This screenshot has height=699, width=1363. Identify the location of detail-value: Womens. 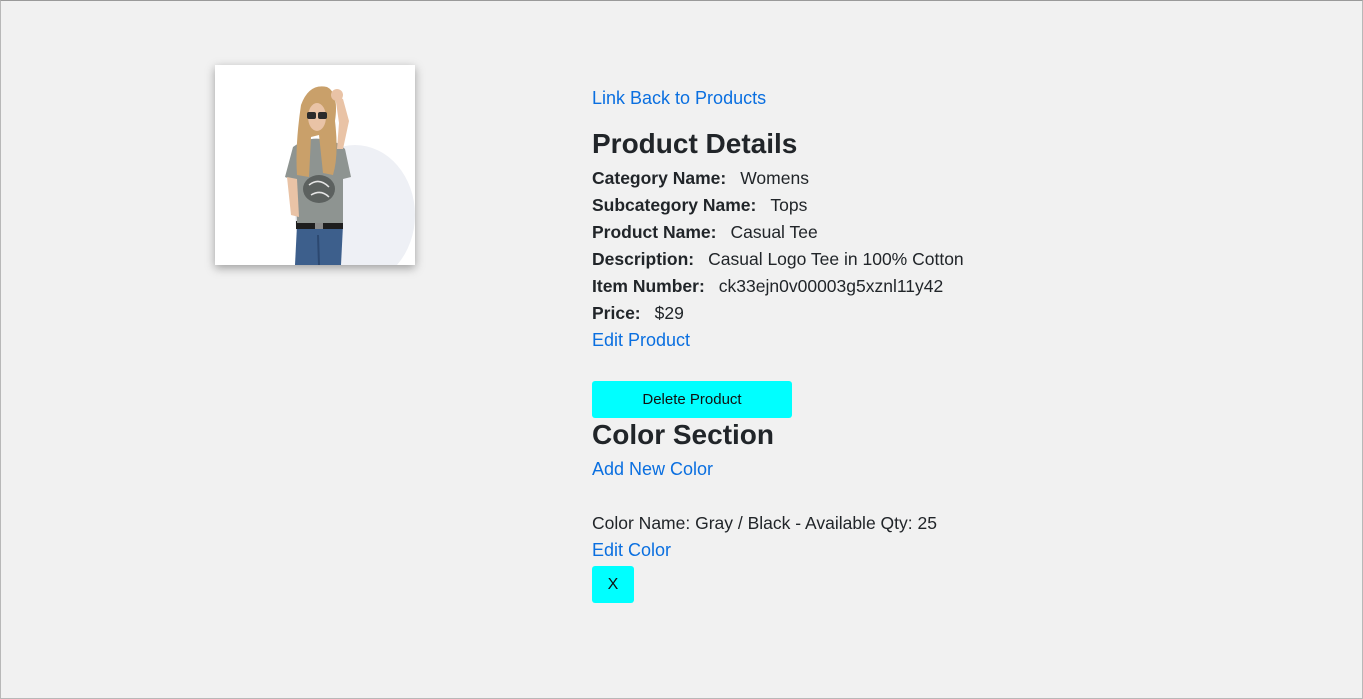
(774, 178).